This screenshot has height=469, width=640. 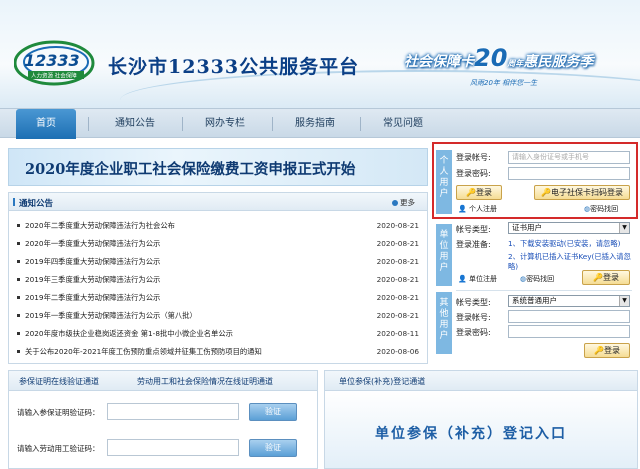 I want to click on unit-login-button: 🔑登录, so click(x=606, y=277).